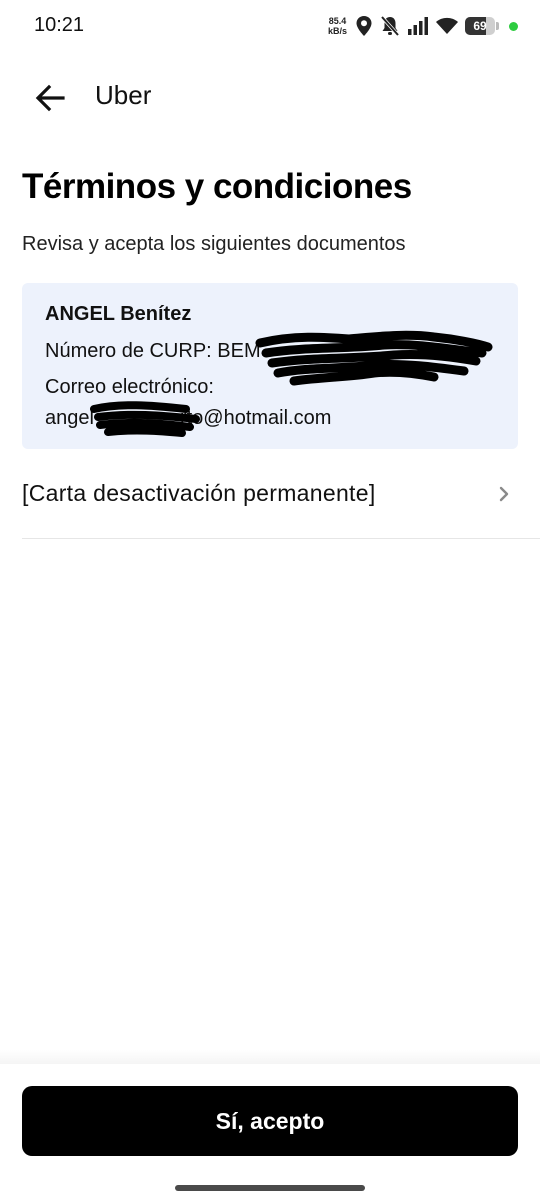  I want to click on document-row: [Carta desactivación permanente], so click(281, 504).